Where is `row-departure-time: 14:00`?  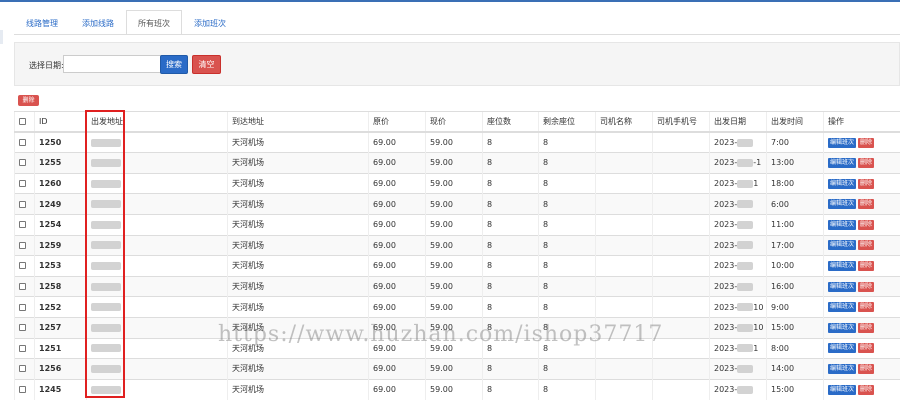
row-departure-time: 14:00 is located at coordinates (795, 369).